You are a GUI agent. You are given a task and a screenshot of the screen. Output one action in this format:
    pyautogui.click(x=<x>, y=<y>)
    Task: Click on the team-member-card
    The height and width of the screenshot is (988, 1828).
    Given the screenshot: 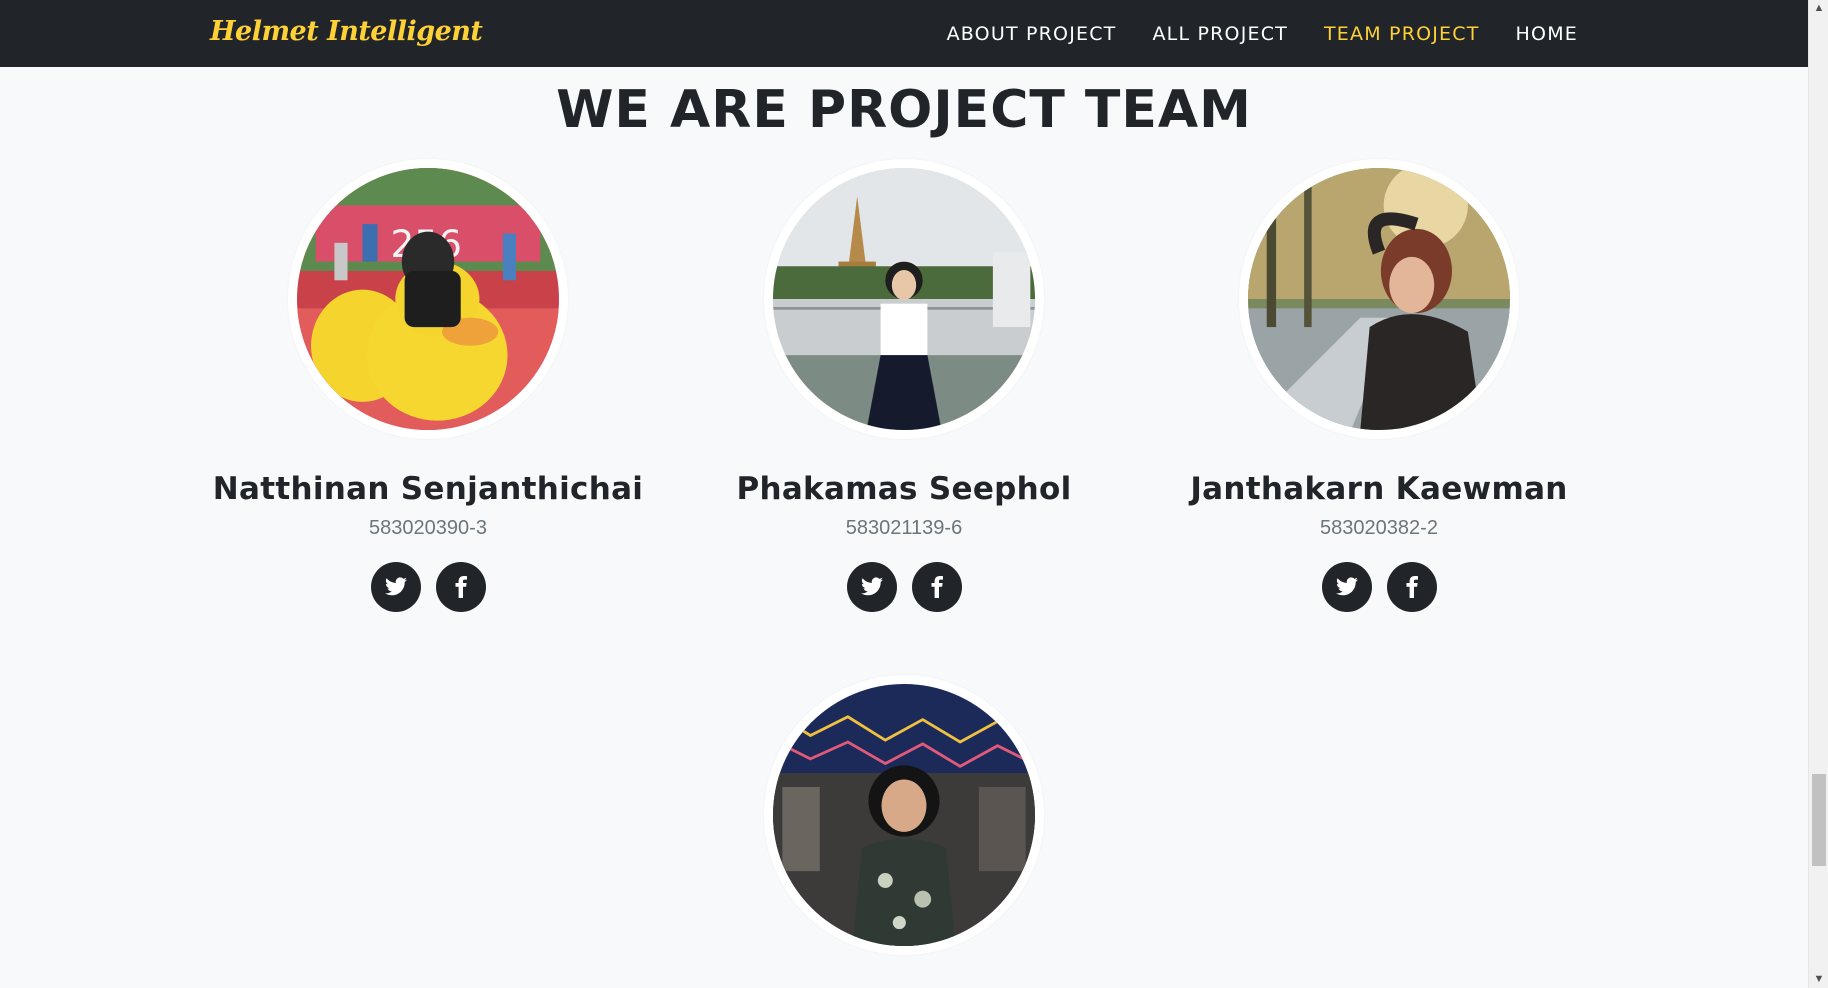 What is the action you would take?
    pyautogui.click(x=904, y=815)
    